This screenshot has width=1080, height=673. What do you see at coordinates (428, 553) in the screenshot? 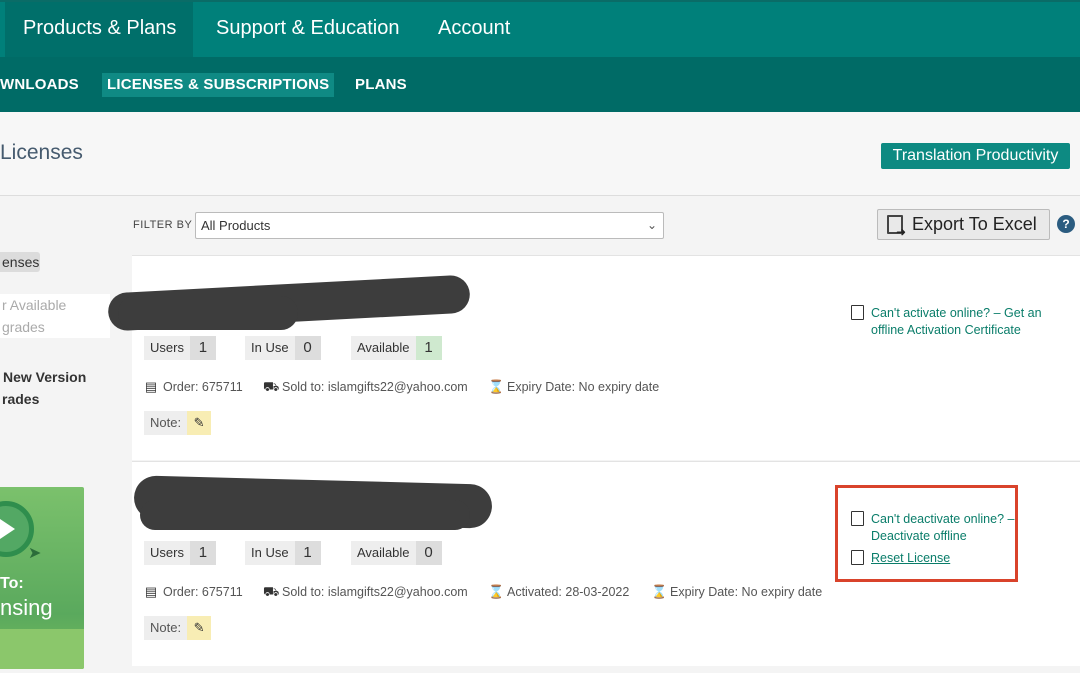
I see `available-value: 0` at bounding box center [428, 553].